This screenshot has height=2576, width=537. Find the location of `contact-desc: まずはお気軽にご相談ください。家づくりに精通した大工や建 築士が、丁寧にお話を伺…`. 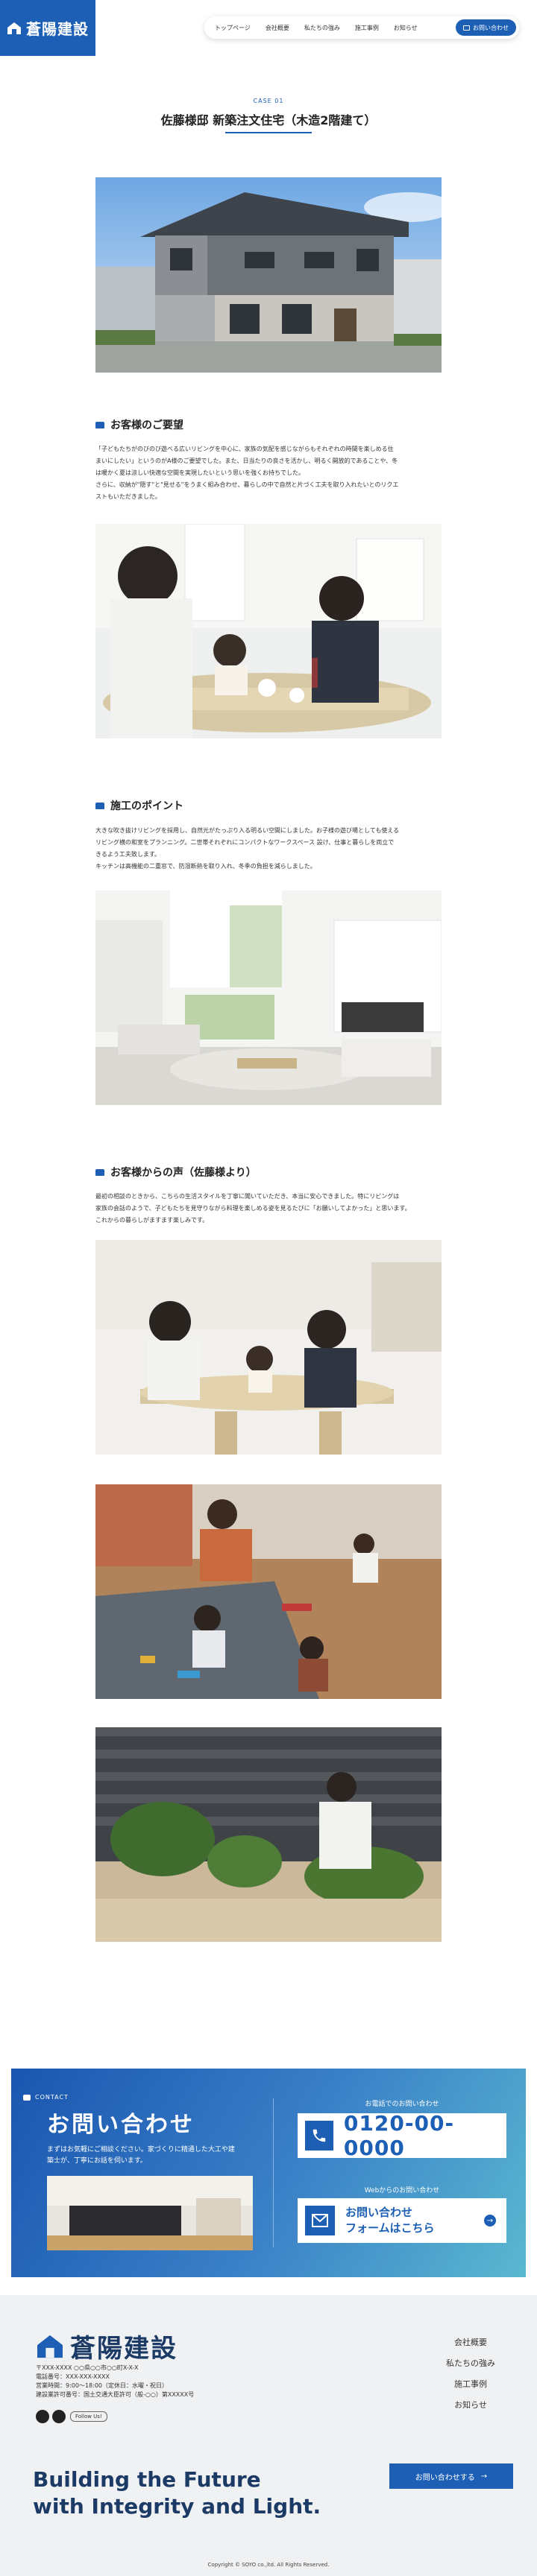

contact-desc: まずはお気軽にご相談ください。家づくりに精通した大工や建 築士が、丁寧にお話を伺… is located at coordinates (151, 2156).